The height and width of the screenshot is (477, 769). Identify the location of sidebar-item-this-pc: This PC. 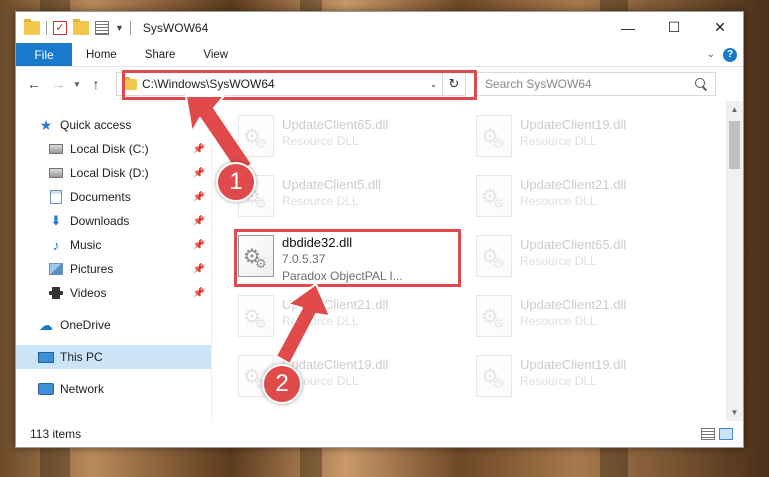
(113, 357).